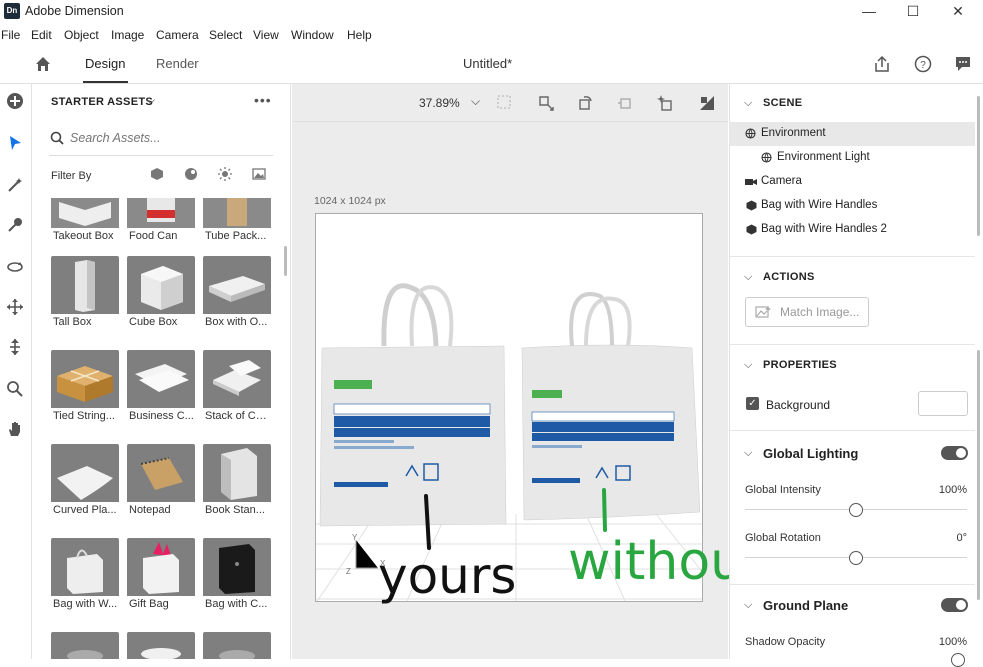 This screenshot has width=983, height=667. I want to click on menu-camera: Camera, so click(177, 35).